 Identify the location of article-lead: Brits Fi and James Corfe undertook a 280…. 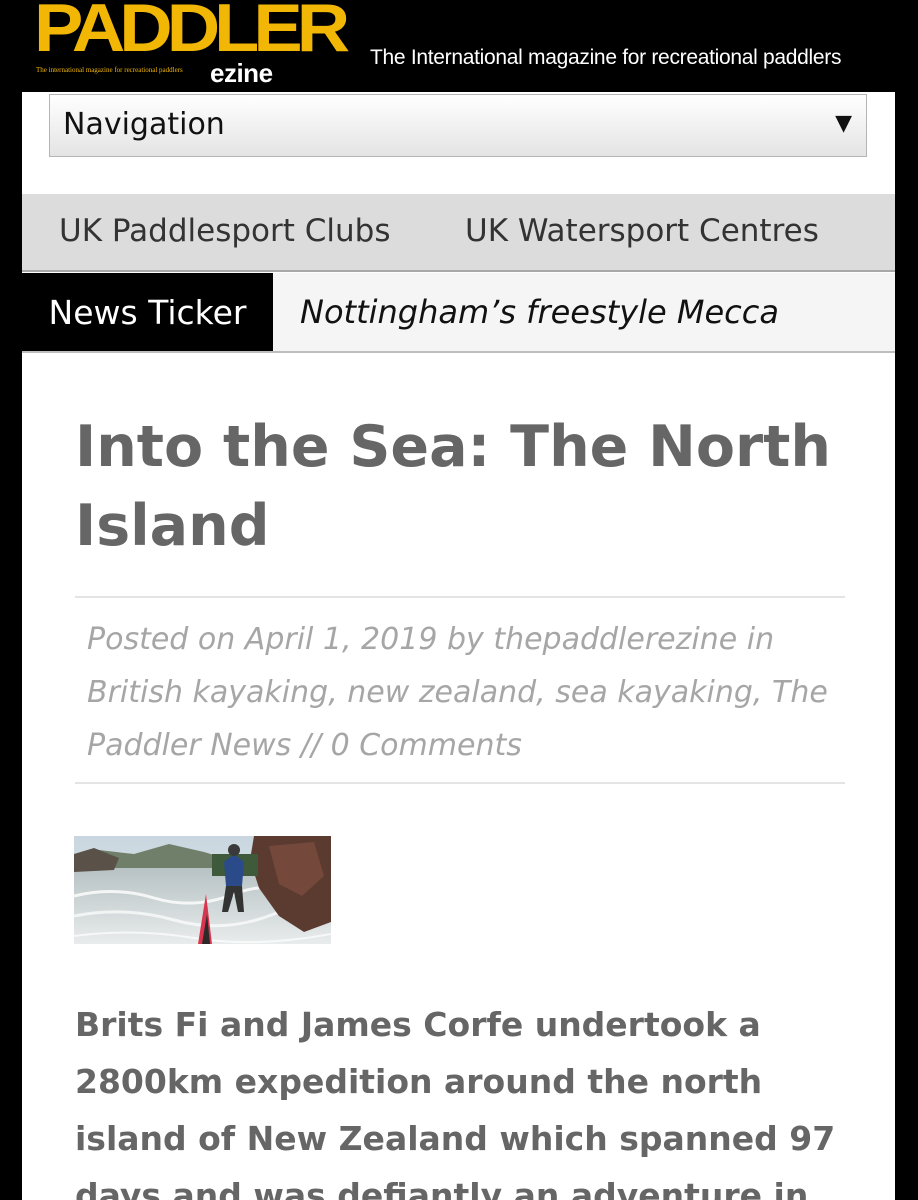
(455, 1102).